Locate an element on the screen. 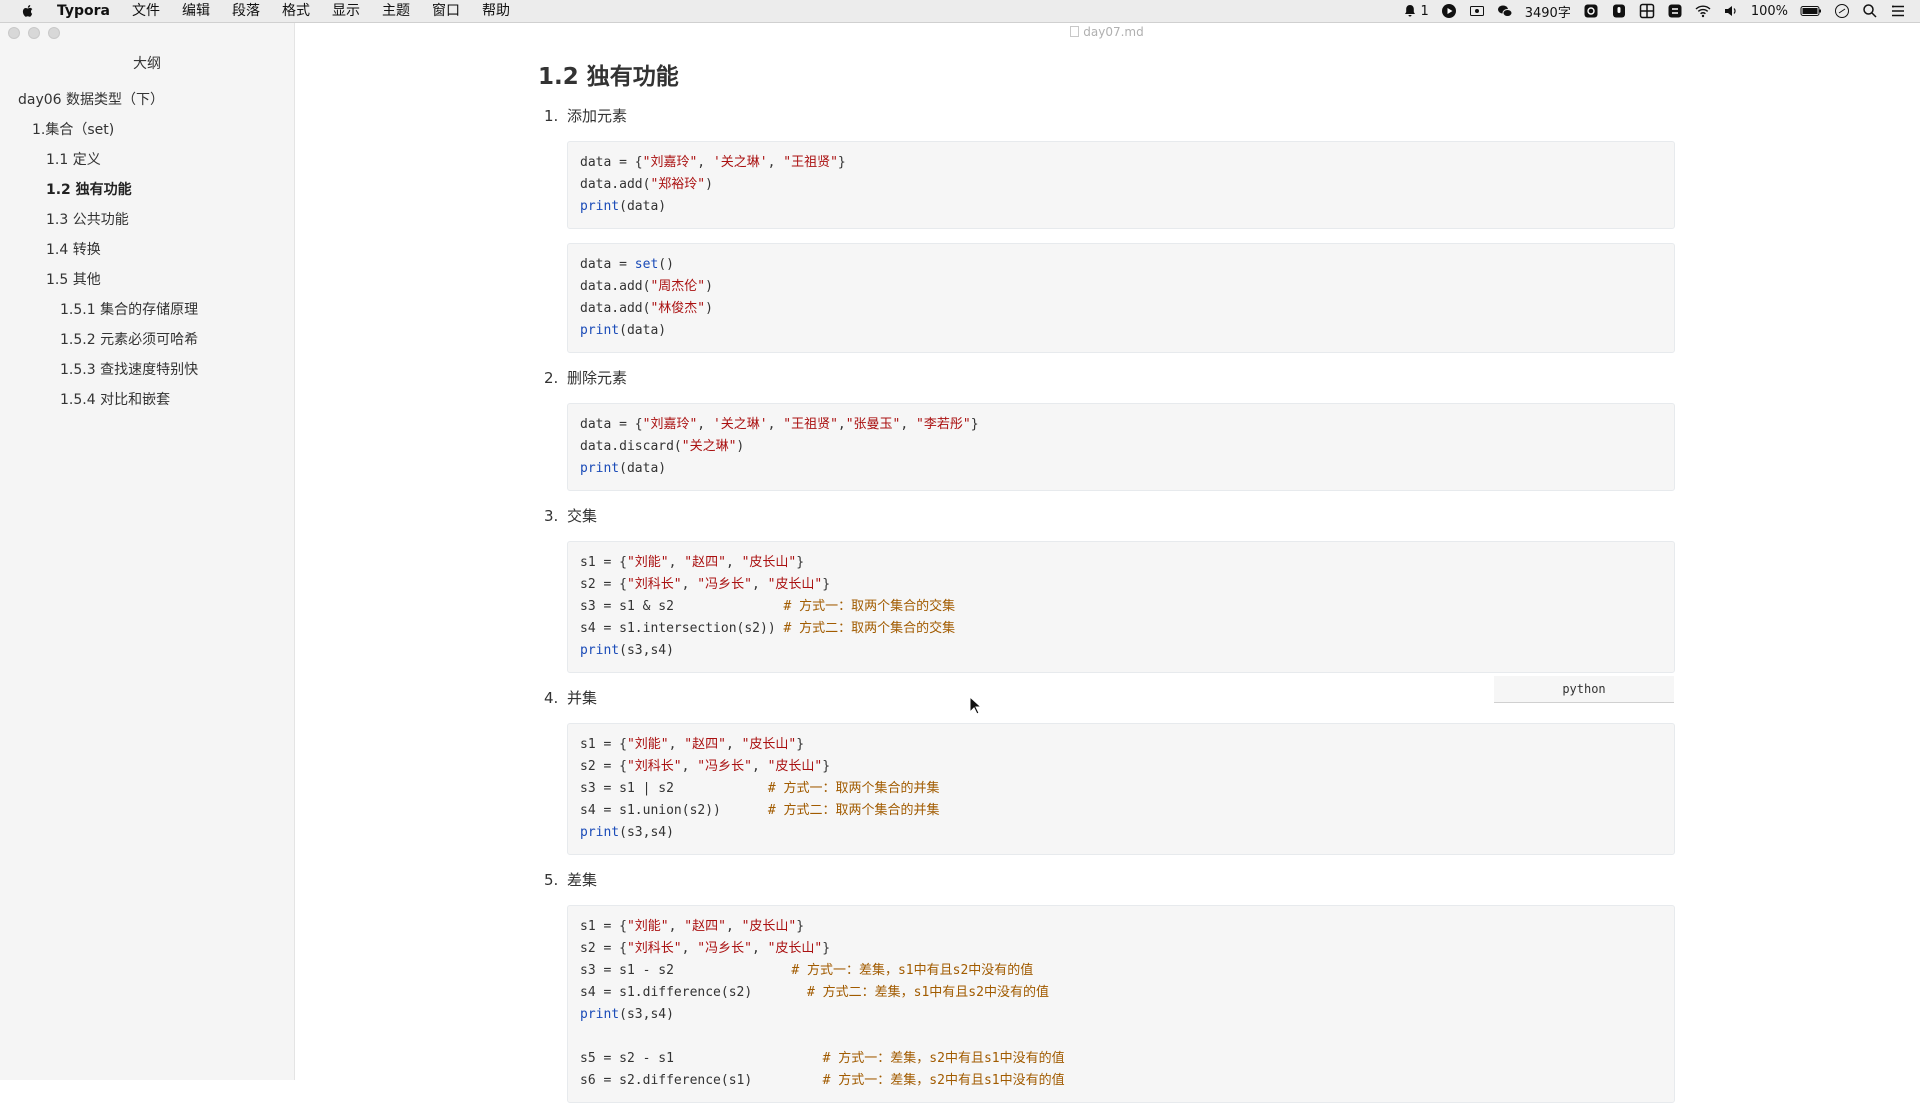 Image resolution: width=1920 pixels, height=1113 pixels. code-token: (s3,s4) is located at coordinates (646, 832).